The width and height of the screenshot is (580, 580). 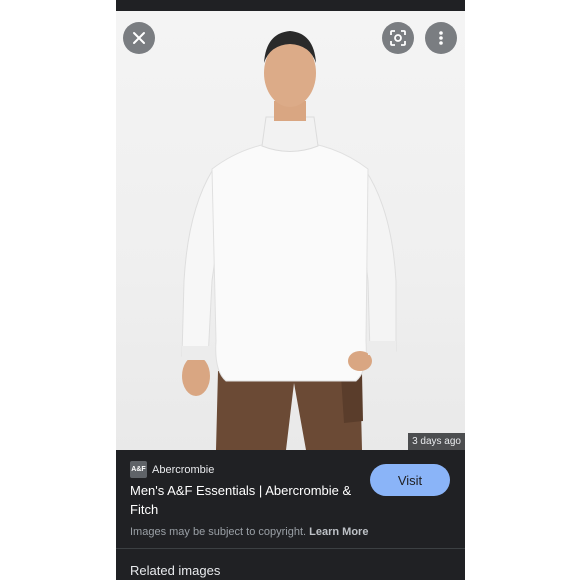 I want to click on status-bar, so click(x=290, y=5).